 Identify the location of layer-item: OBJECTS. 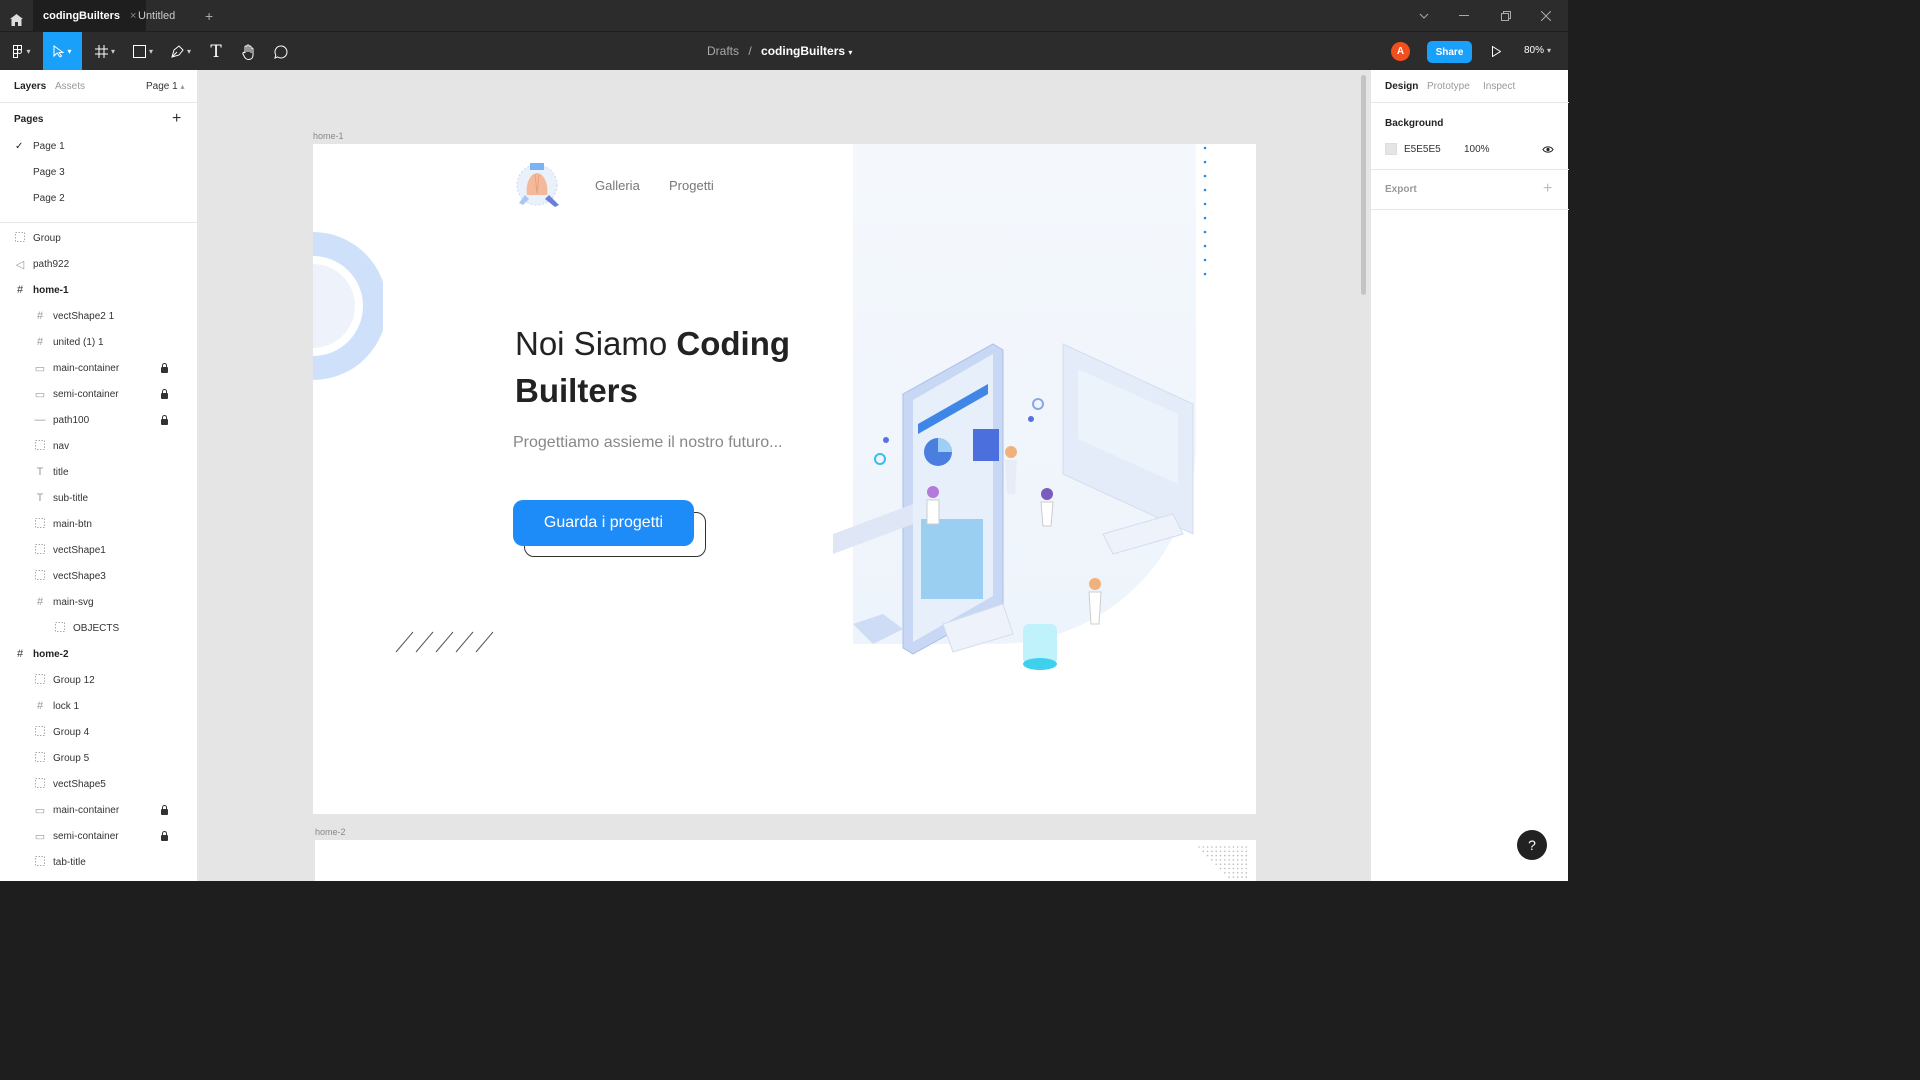
(98, 628).